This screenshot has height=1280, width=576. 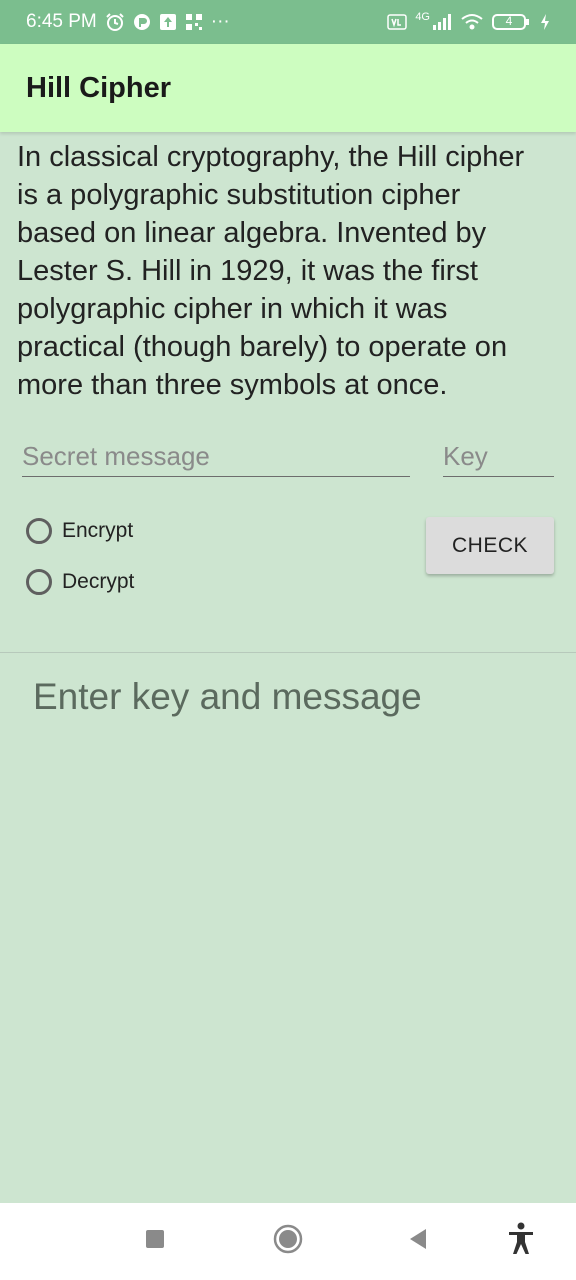 I want to click on decrypt-label: Decrypt, so click(x=98, y=581).